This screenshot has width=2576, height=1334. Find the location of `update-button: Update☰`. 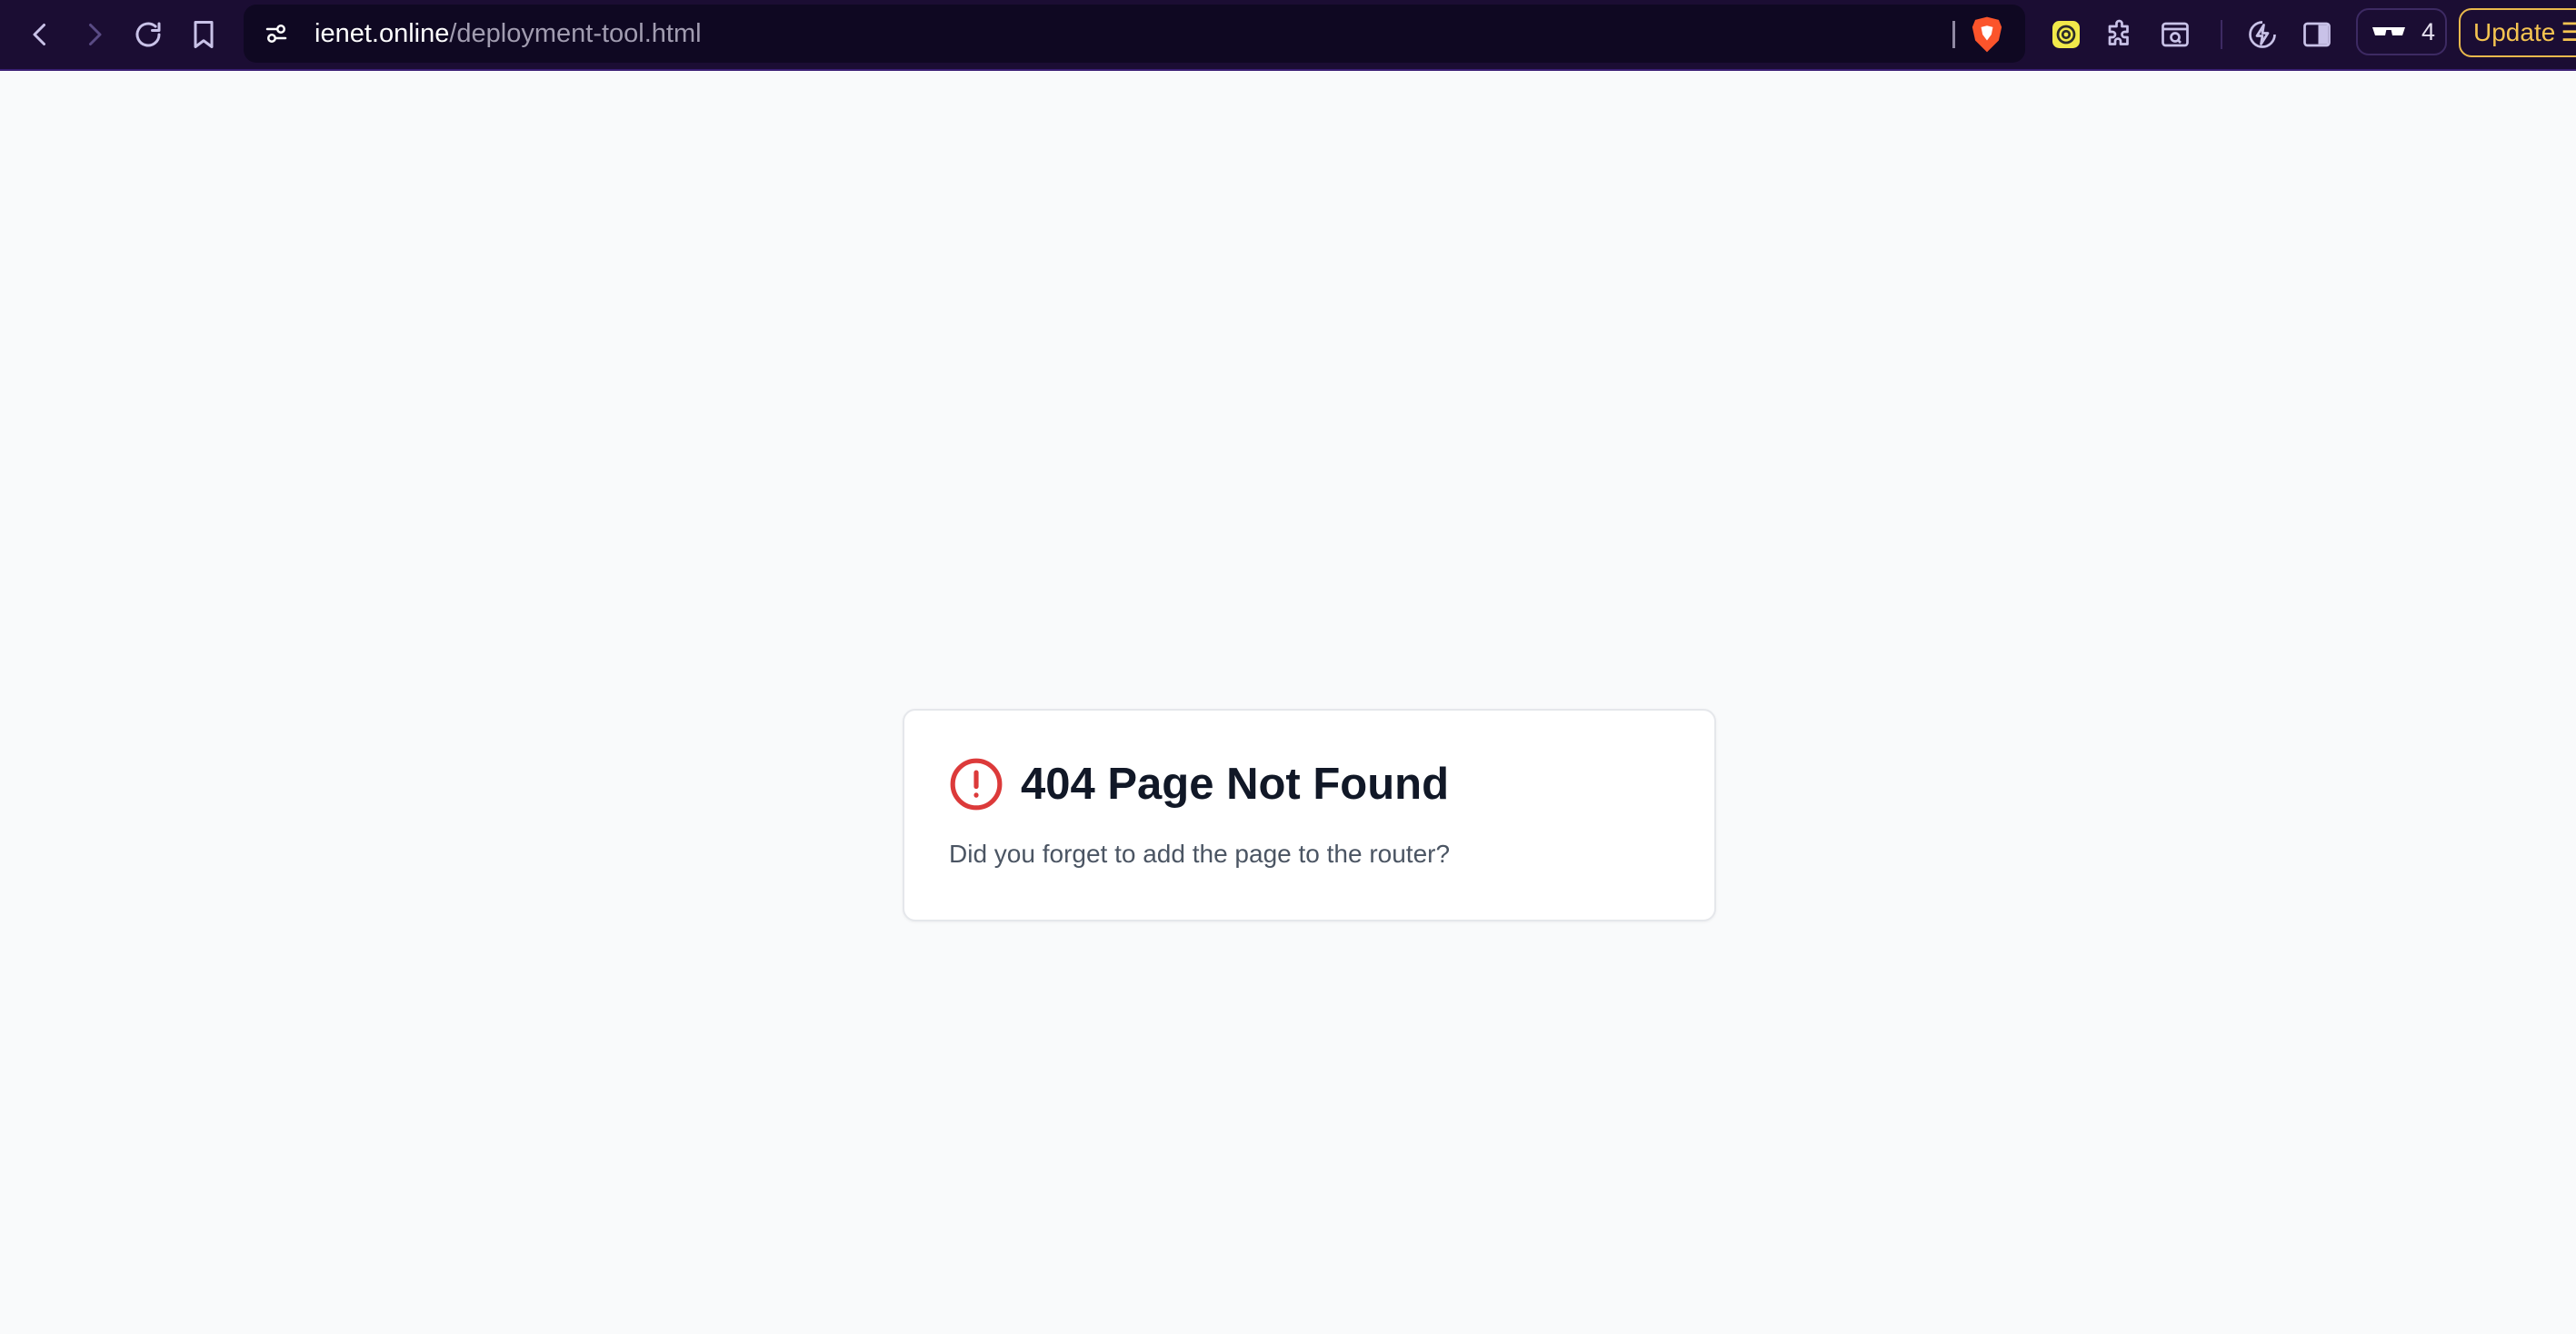

update-button: Update☰ is located at coordinates (2517, 32).